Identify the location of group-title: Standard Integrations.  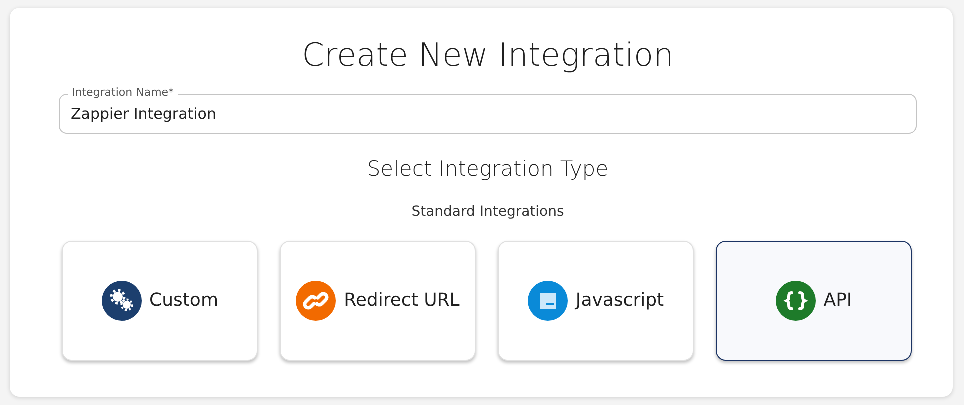
(488, 212).